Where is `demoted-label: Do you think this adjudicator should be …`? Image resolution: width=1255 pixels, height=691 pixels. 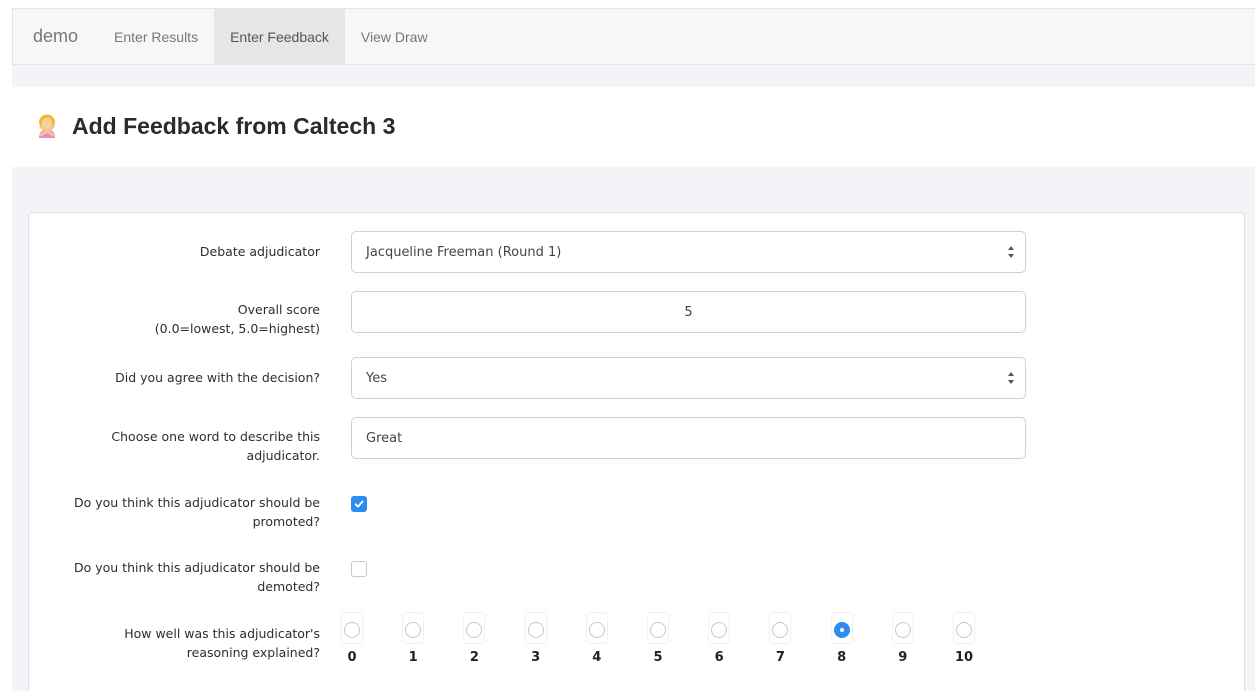 demoted-label: Do you think this adjudicator should be … is located at coordinates (175, 577).